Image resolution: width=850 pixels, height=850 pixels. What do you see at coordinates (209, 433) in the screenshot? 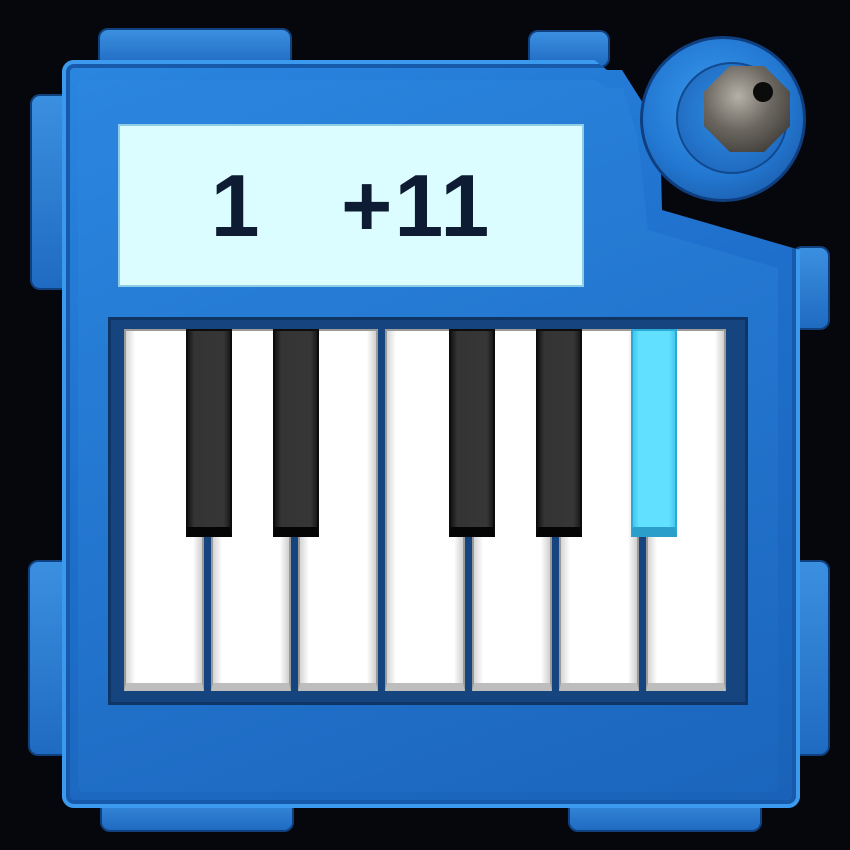
I see `black-key-c-sharp` at bounding box center [209, 433].